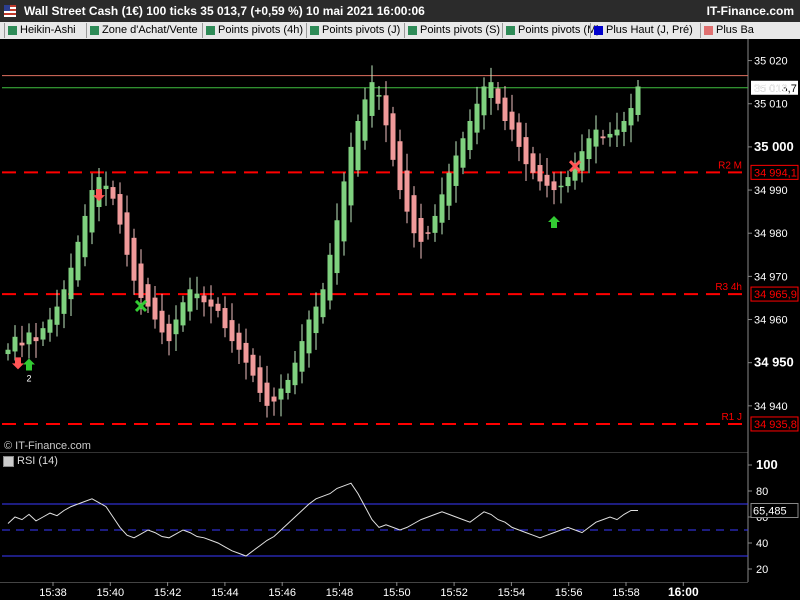  I want to click on toolbar-item-label: Points pivots (M), so click(559, 30).